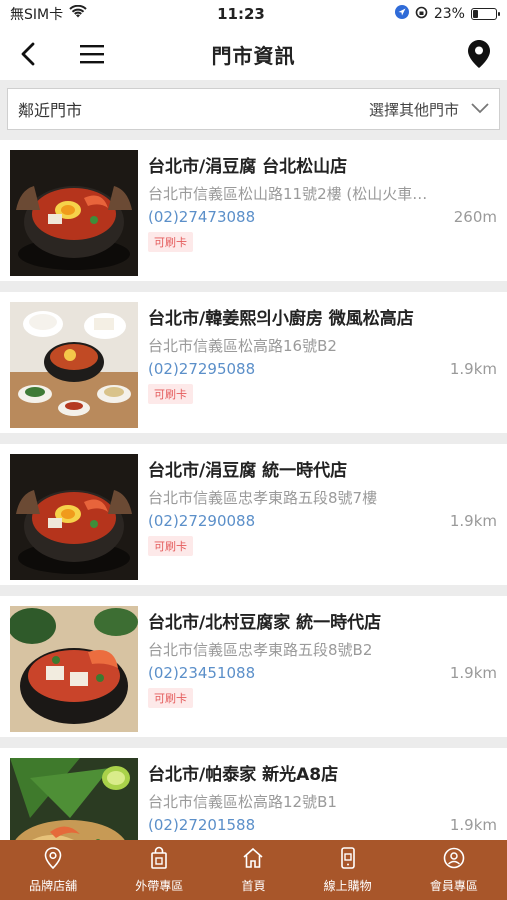 The width and height of the screenshot is (507, 900). I want to click on bottom-tab-bar: 品牌店舖 外帶專區 首頁 線上購物 會員專區, so click(253, 870).